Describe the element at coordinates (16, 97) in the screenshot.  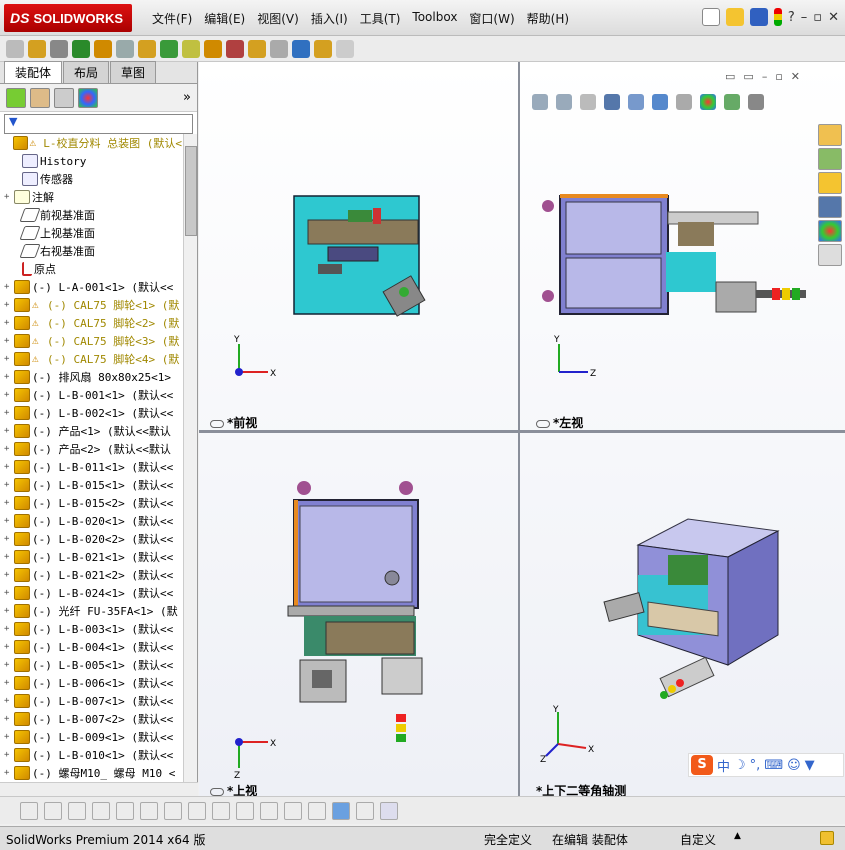
I see `feature-manager-icon` at that location.